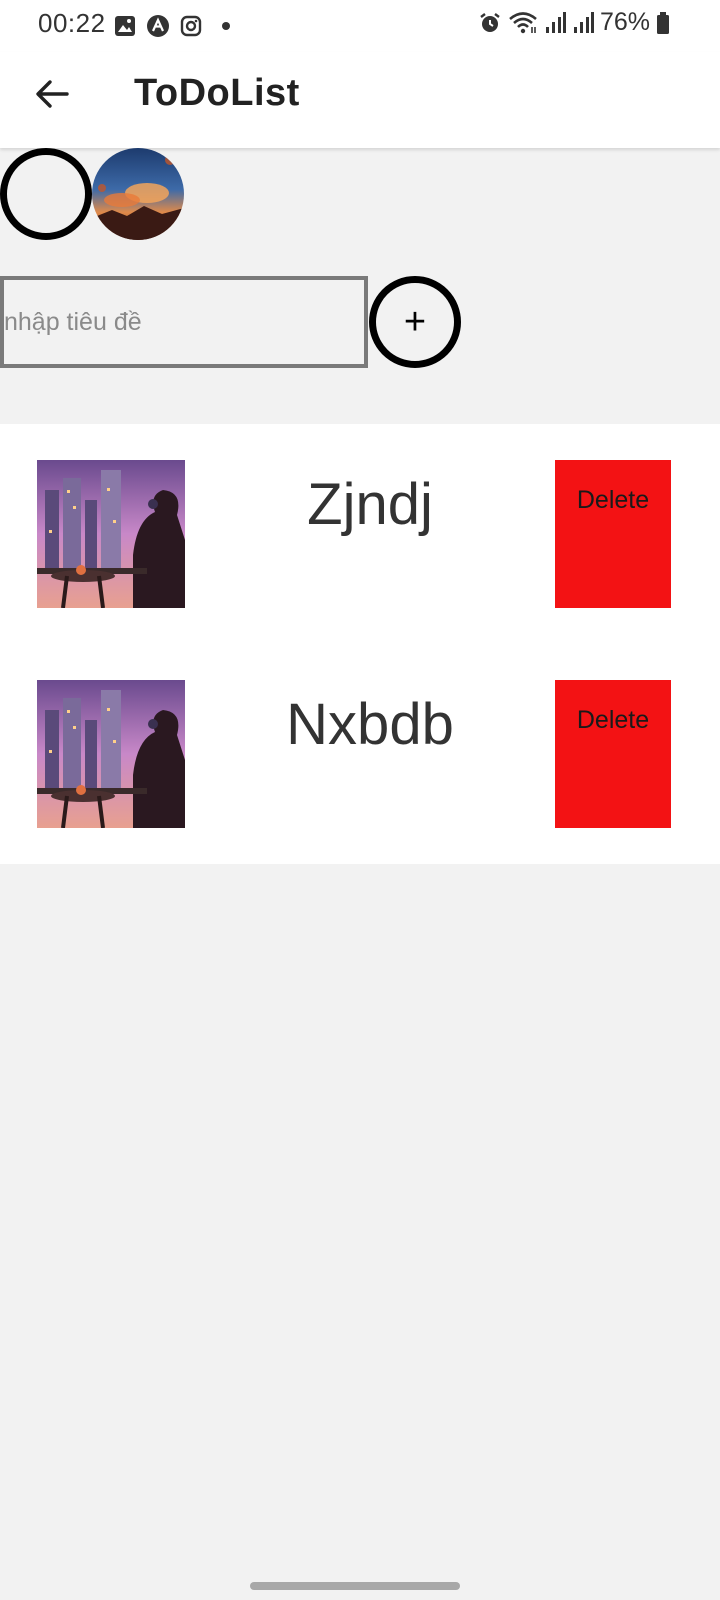 This screenshot has height=1600, width=720. I want to click on back-button, so click(52, 96).